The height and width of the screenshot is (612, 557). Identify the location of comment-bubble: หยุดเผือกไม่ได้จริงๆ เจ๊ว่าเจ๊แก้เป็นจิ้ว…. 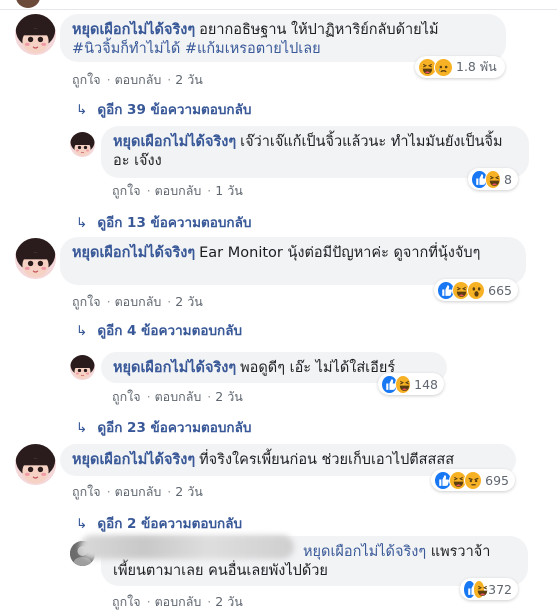
(315, 152).